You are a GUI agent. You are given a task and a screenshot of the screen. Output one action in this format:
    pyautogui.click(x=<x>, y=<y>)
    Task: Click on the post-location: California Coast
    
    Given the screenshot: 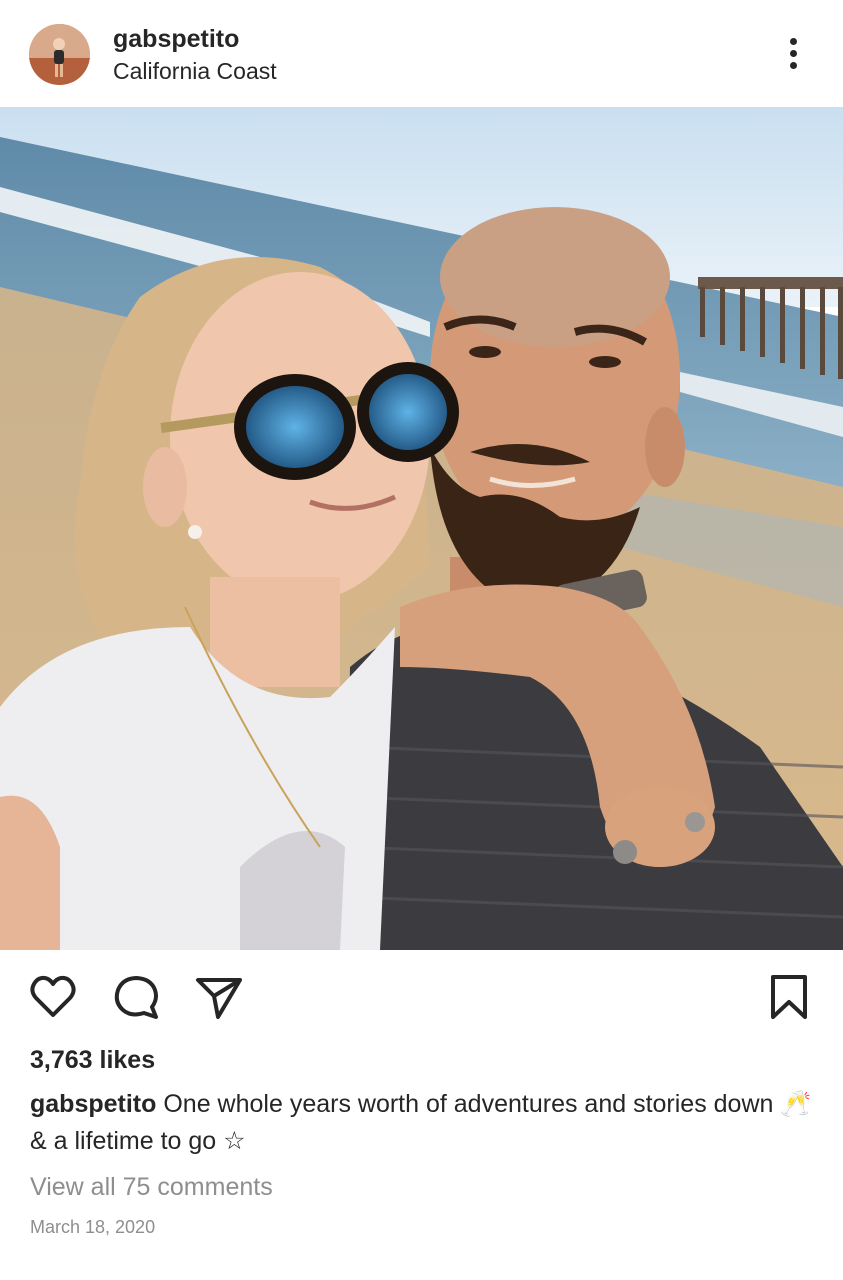 What is the action you would take?
    pyautogui.click(x=195, y=71)
    